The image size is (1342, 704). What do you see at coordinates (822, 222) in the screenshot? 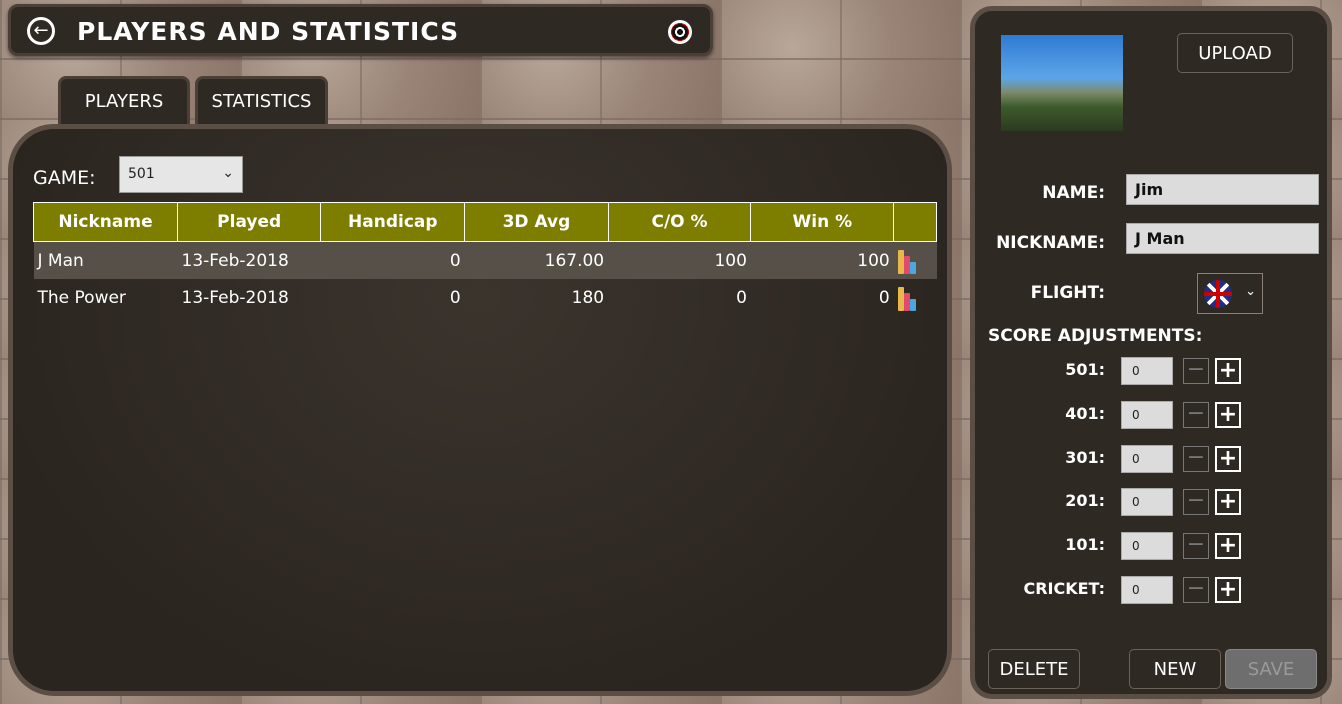
I see `col-win-pct: Win %` at bounding box center [822, 222].